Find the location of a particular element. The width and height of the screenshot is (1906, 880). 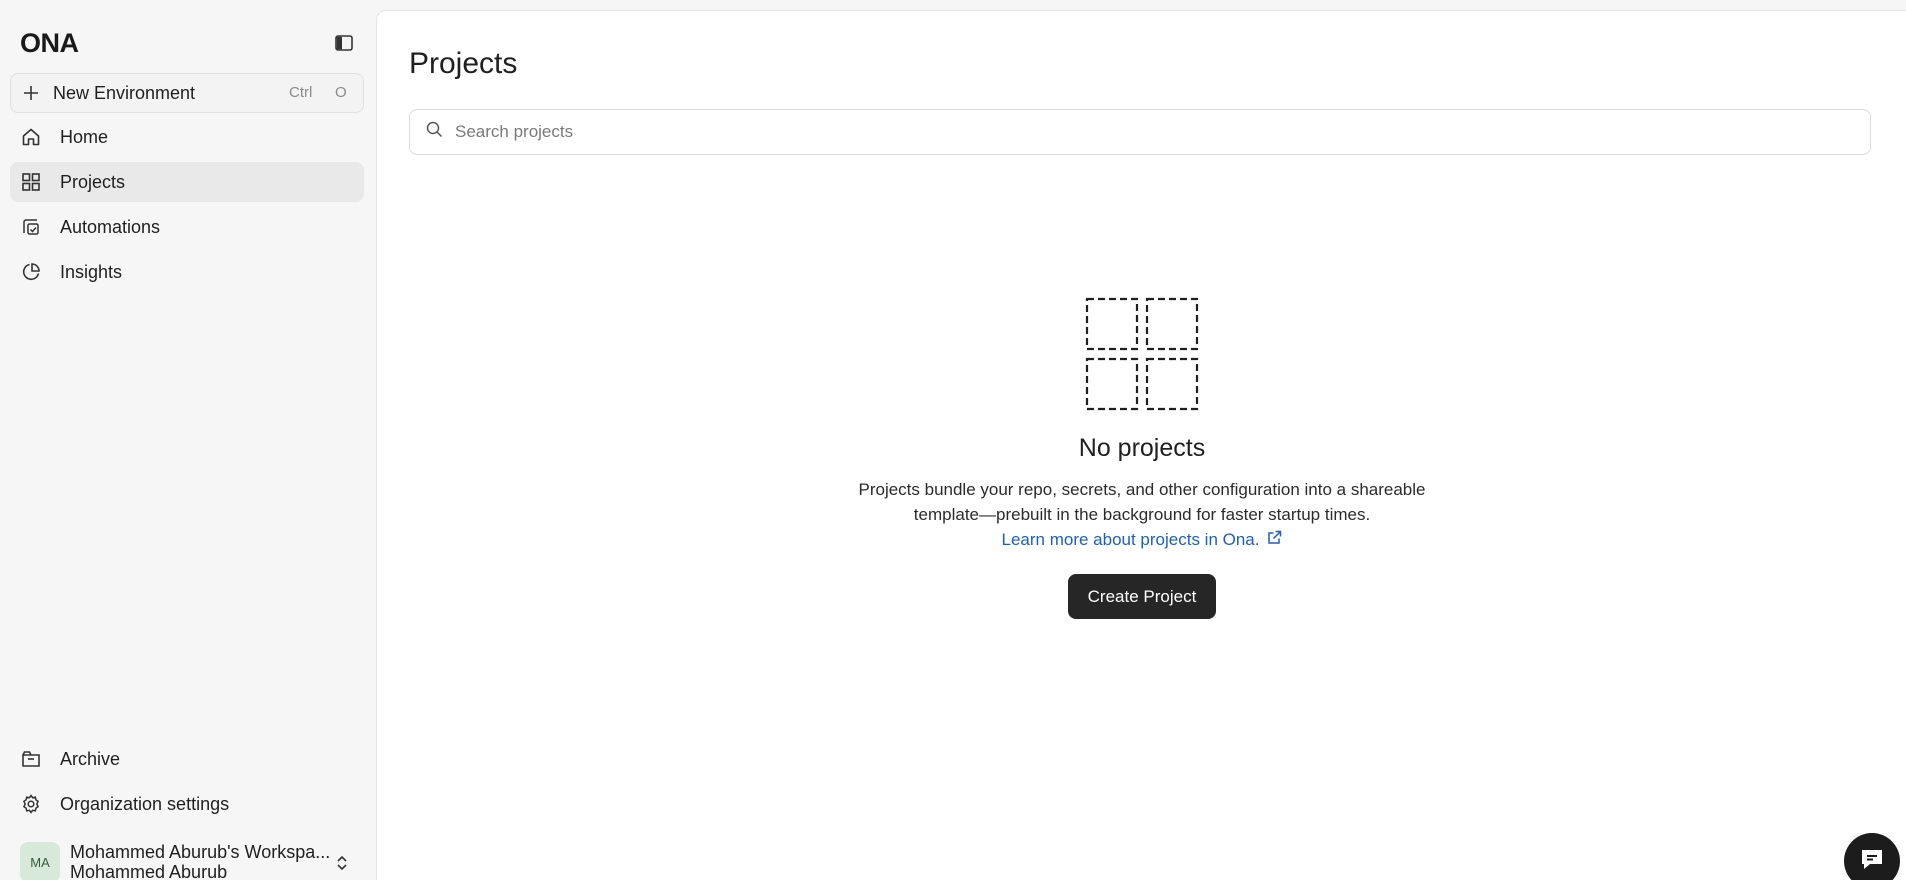

automations-icon is located at coordinates (31, 227).